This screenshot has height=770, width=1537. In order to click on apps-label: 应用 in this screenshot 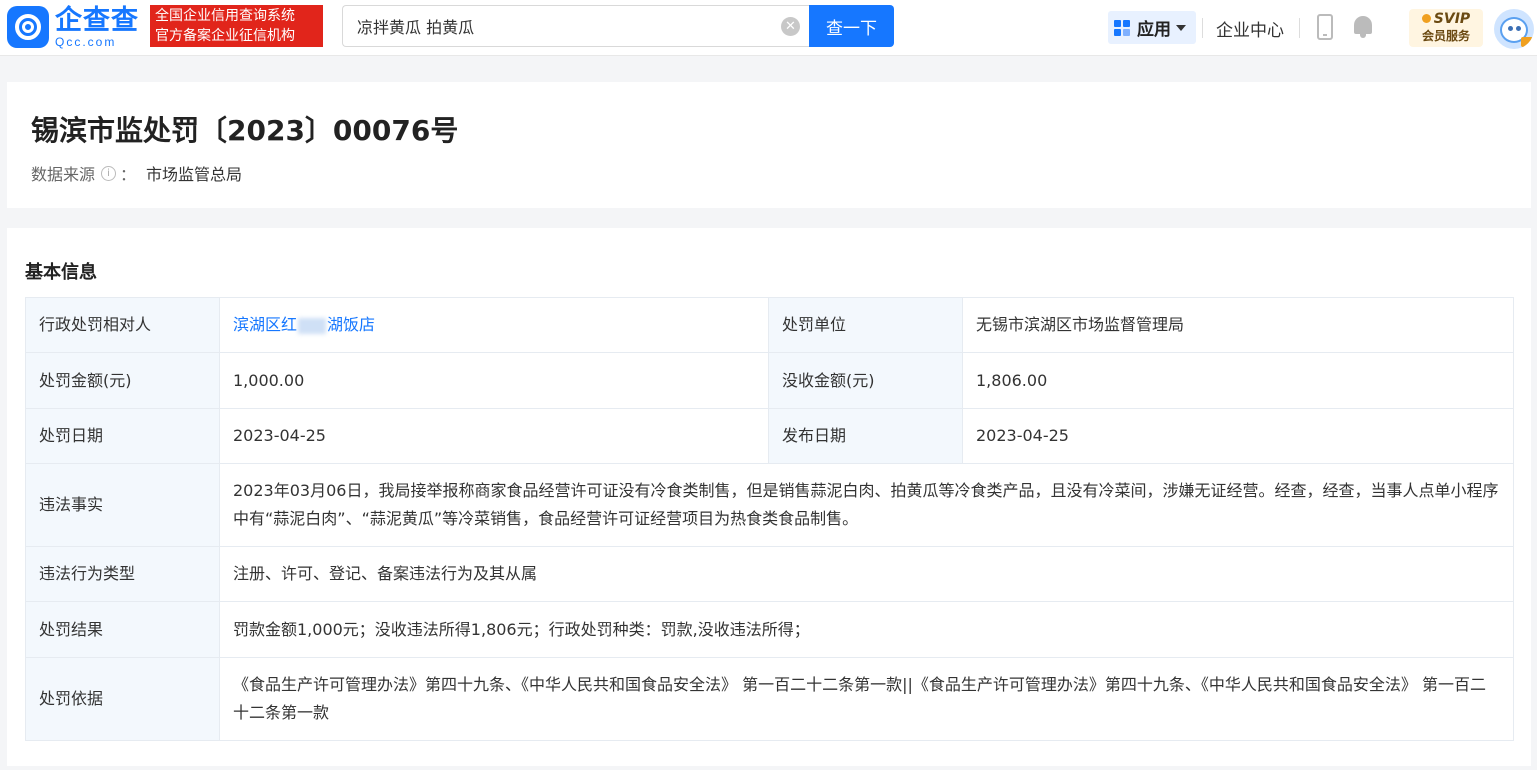, I will do `click(1154, 30)`.